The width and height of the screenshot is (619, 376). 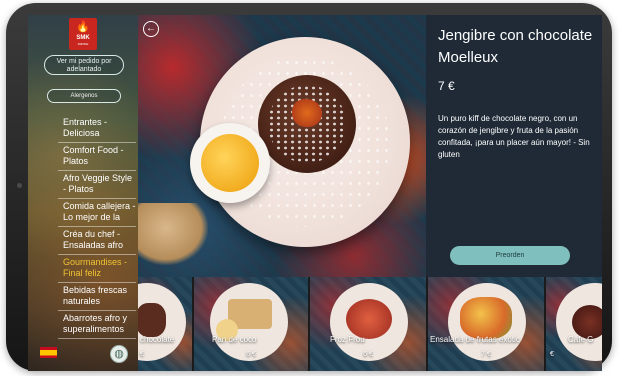 I want to click on logo-brand: SMK, so click(x=83, y=38).